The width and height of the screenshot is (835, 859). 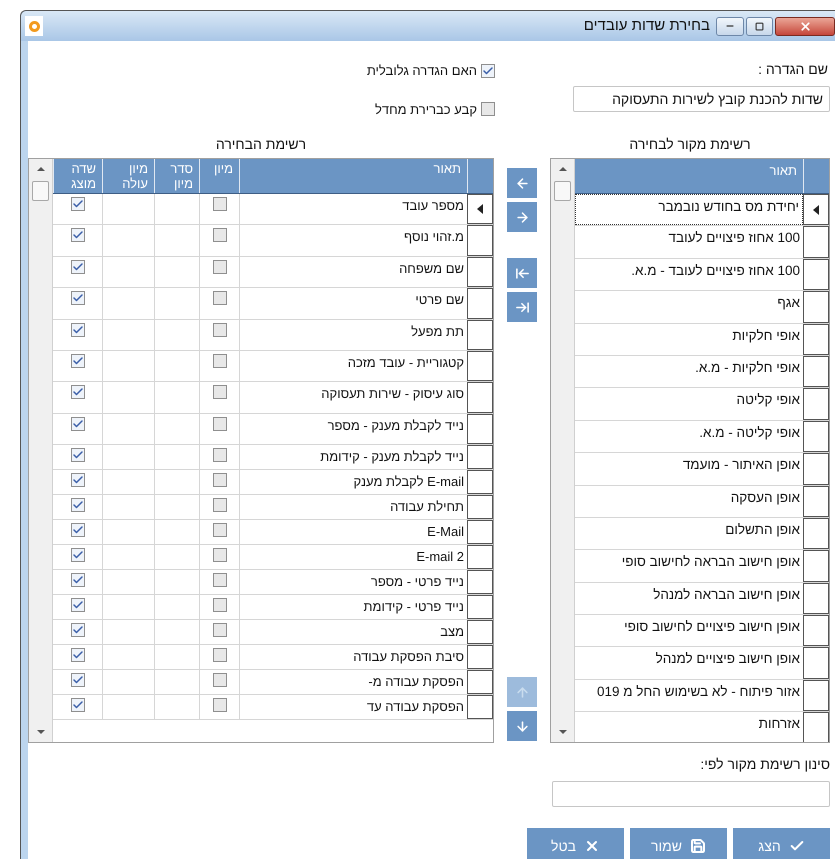 What do you see at coordinates (689, 436) in the screenshot?
I see `table-cell: אופי קליטה - מ.א.` at bounding box center [689, 436].